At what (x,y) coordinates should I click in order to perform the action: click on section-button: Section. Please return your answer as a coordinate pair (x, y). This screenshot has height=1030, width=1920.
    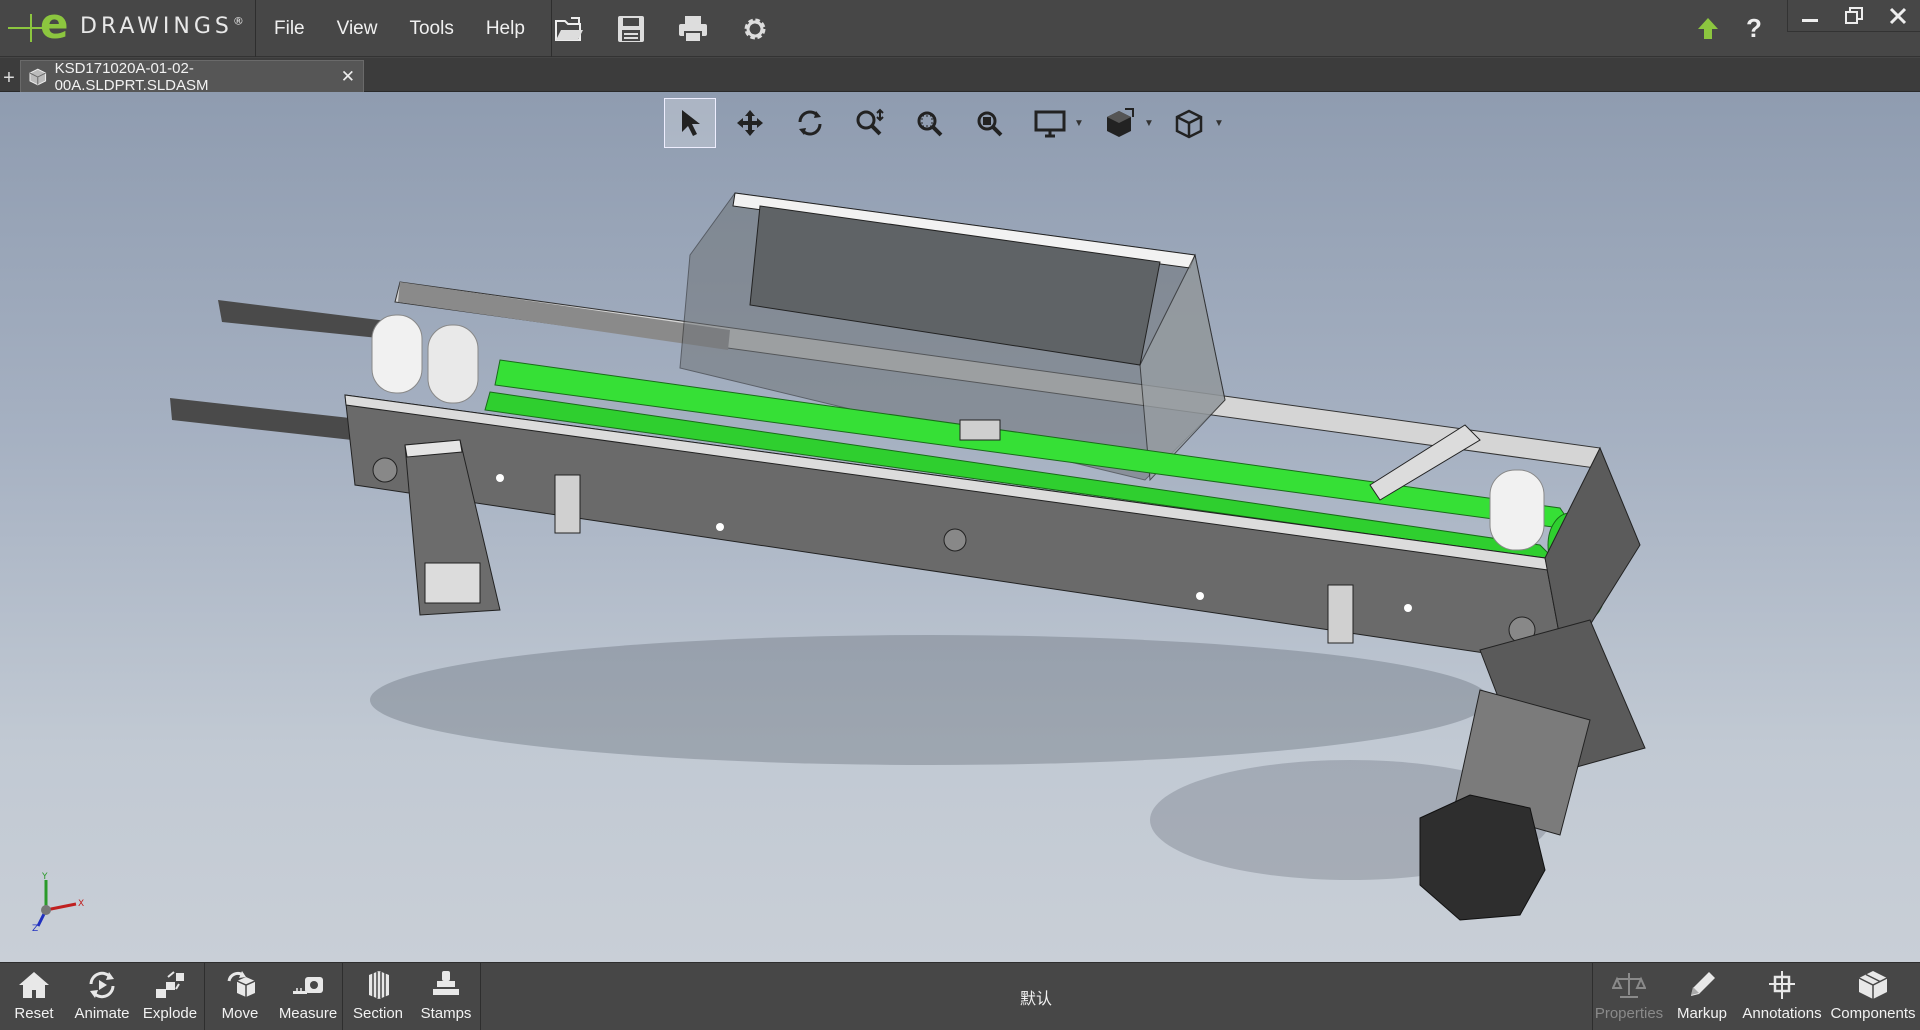
    Looking at the image, I should click on (378, 996).